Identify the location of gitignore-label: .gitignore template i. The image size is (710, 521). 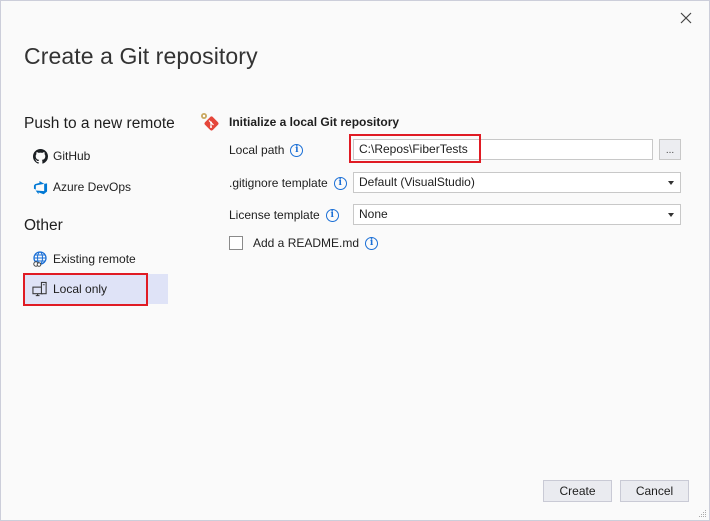
(288, 183).